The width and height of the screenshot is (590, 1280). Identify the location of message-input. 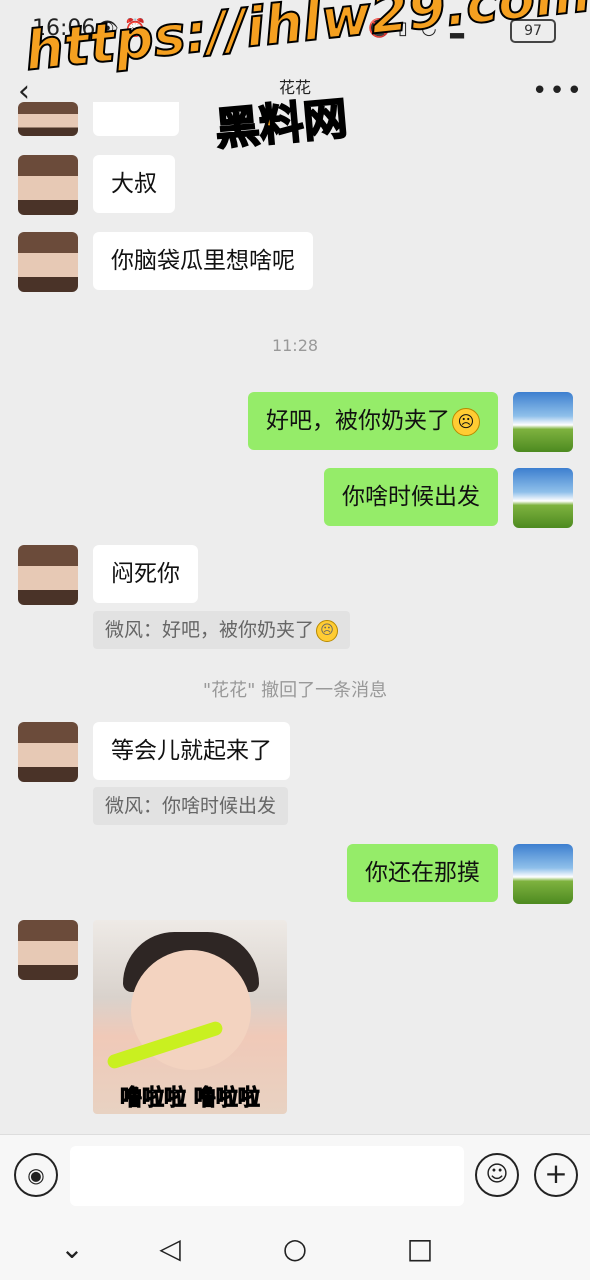
(267, 1176).